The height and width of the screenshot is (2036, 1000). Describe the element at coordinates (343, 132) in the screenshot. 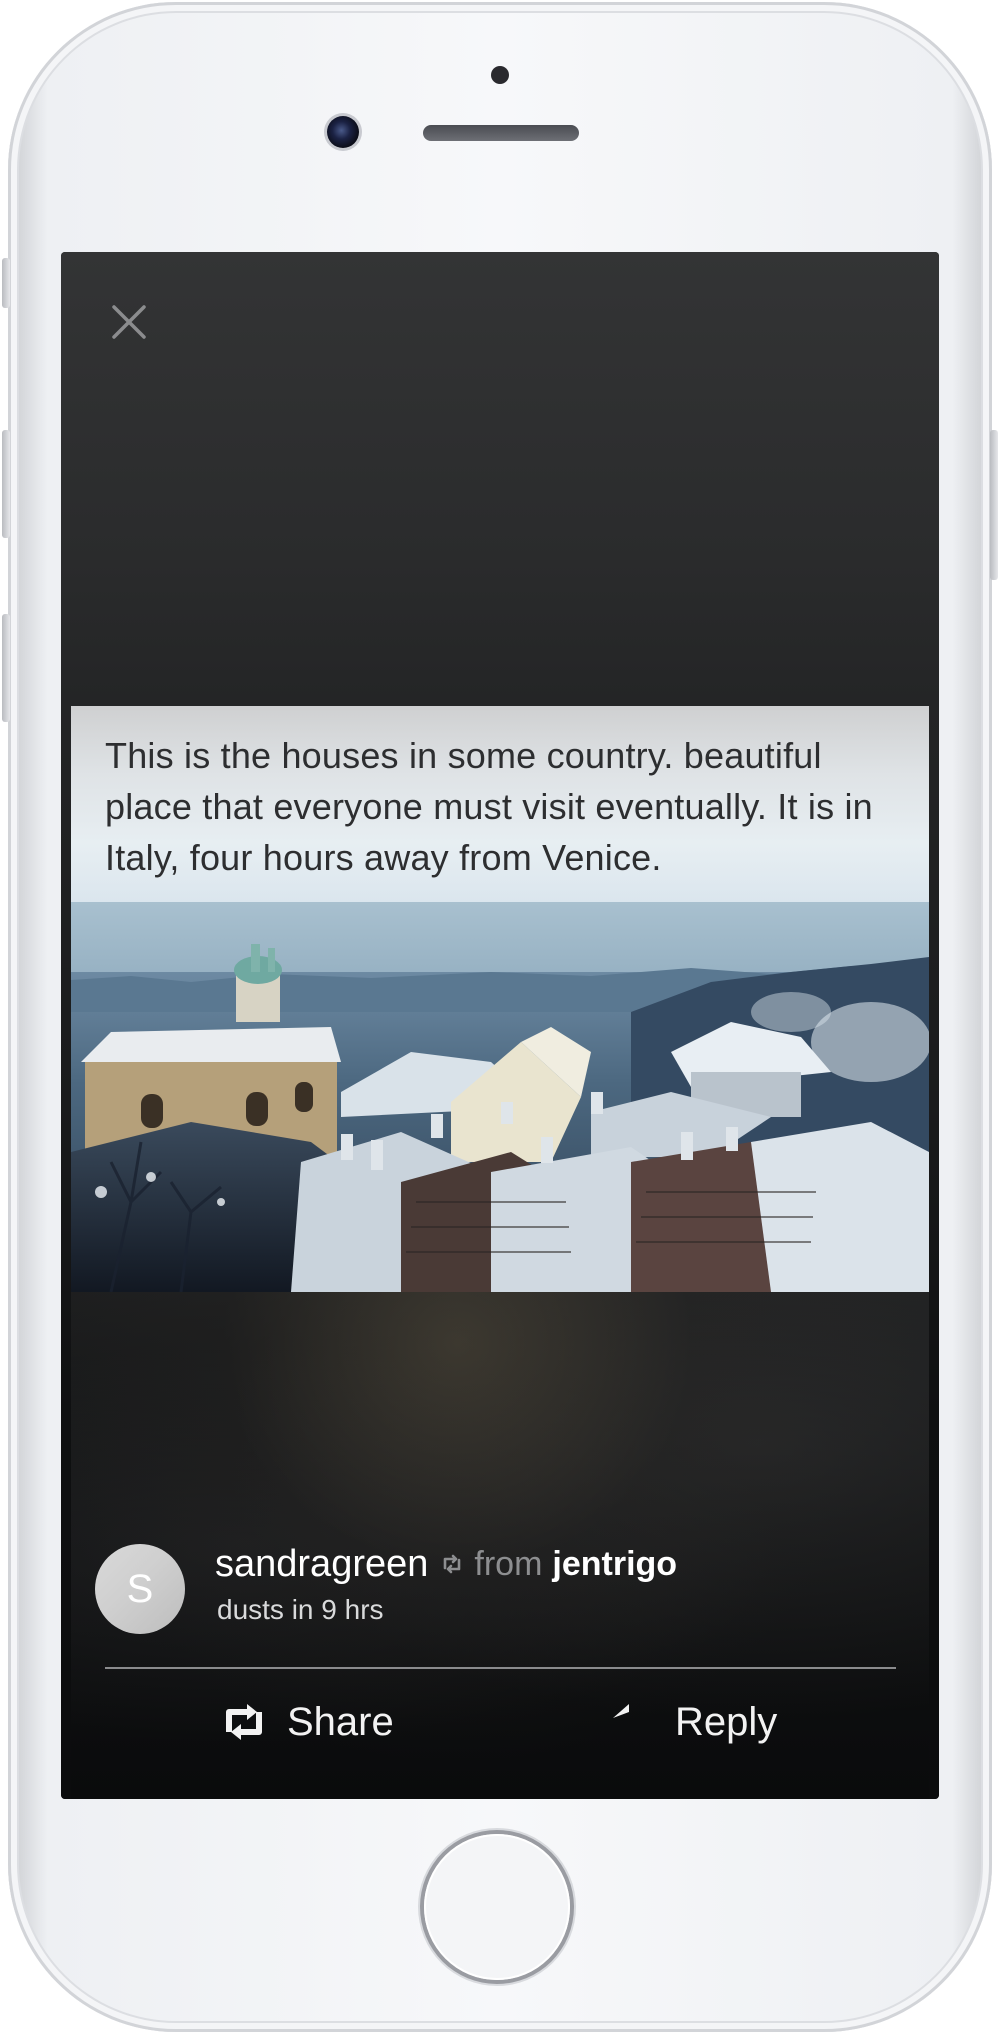

I see `front-camera` at that location.